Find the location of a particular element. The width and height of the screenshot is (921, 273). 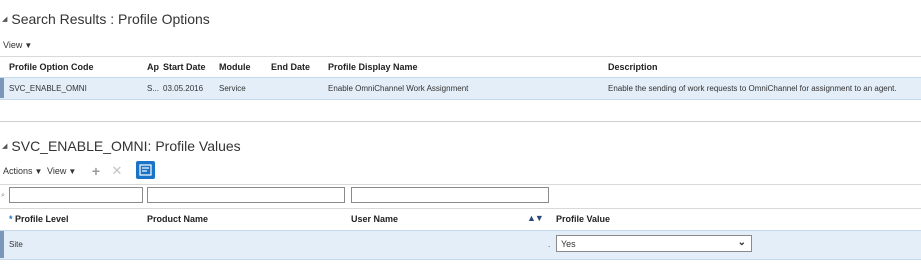

add-icon: + is located at coordinates (96, 171).